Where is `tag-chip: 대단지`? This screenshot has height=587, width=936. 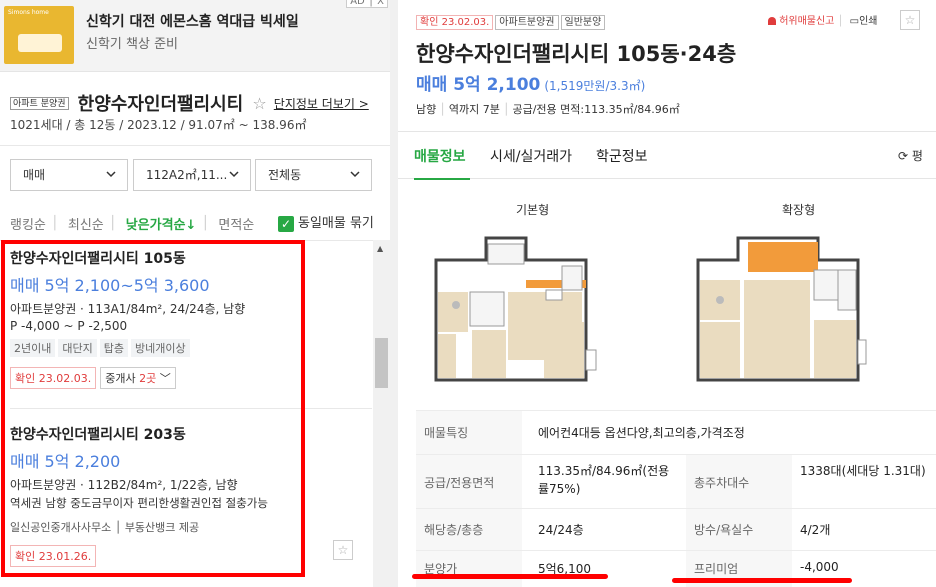
tag-chip: 대단지 is located at coordinates (77, 348).